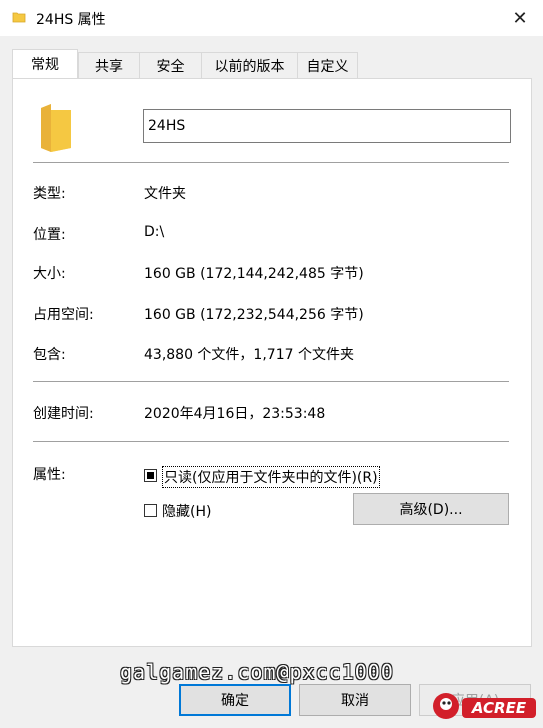  What do you see at coordinates (327, 126) in the screenshot?
I see `folder-name-input` at bounding box center [327, 126].